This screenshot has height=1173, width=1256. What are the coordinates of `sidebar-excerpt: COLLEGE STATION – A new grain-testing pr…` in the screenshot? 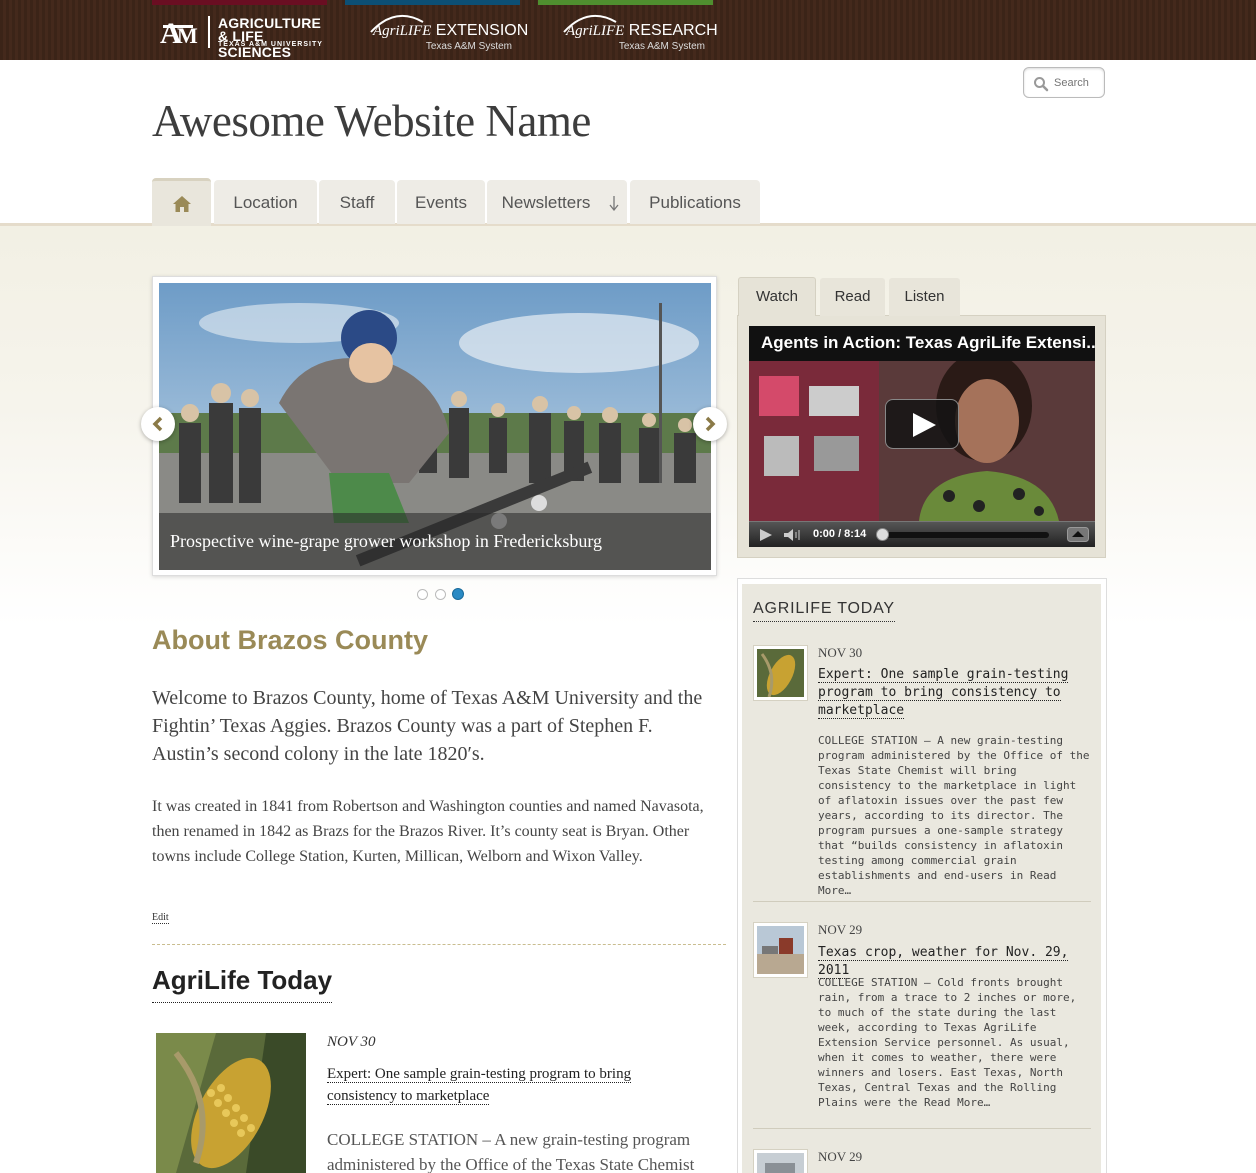 It's located at (954, 815).